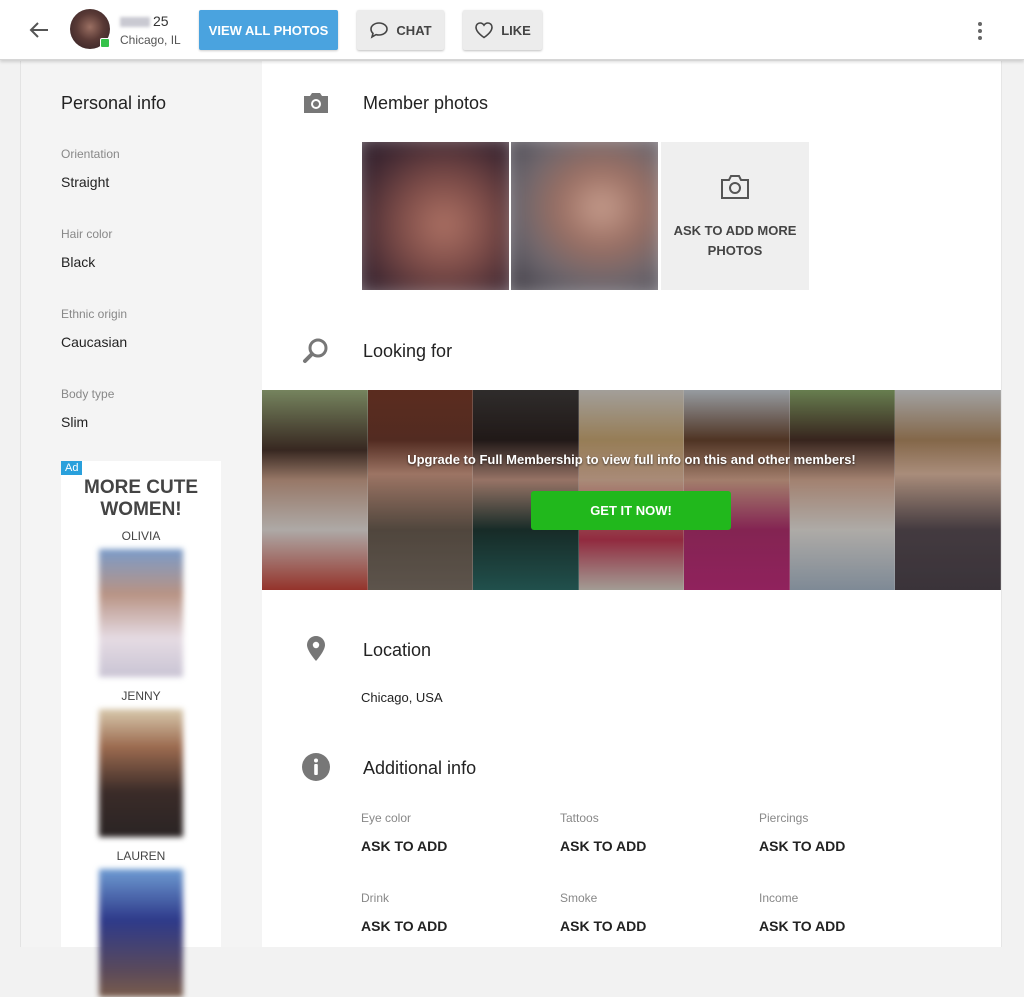 This screenshot has width=1024, height=997. What do you see at coordinates (141, 499) in the screenshot?
I see `ad-title: MORE CUTE WOMEN!` at bounding box center [141, 499].